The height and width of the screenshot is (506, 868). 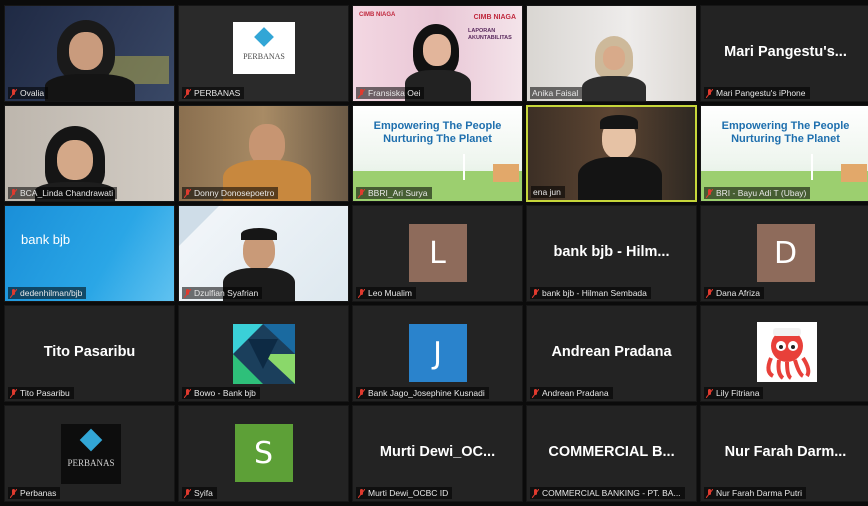 I want to click on participant-name: Nur Farah Darma Putri, so click(x=755, y=493).